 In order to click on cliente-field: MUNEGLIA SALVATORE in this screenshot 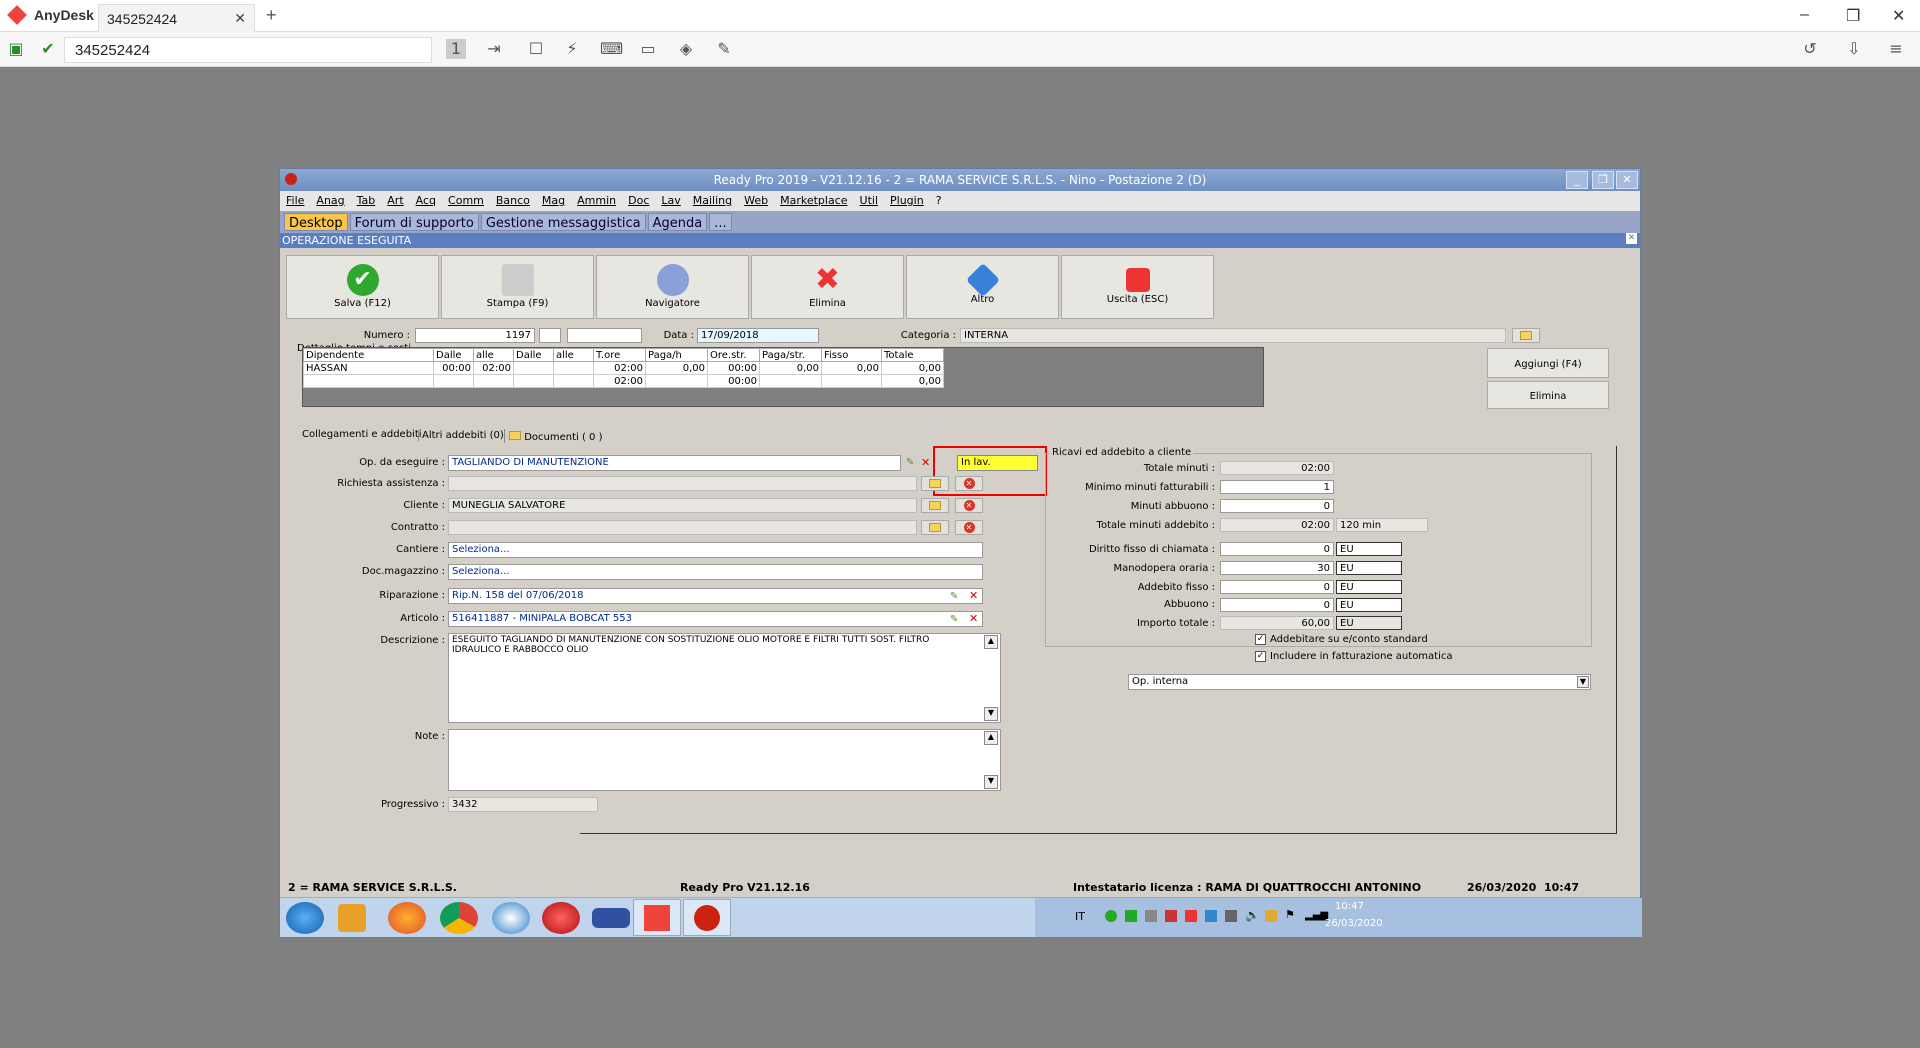, I will do `click(682, 505)`.